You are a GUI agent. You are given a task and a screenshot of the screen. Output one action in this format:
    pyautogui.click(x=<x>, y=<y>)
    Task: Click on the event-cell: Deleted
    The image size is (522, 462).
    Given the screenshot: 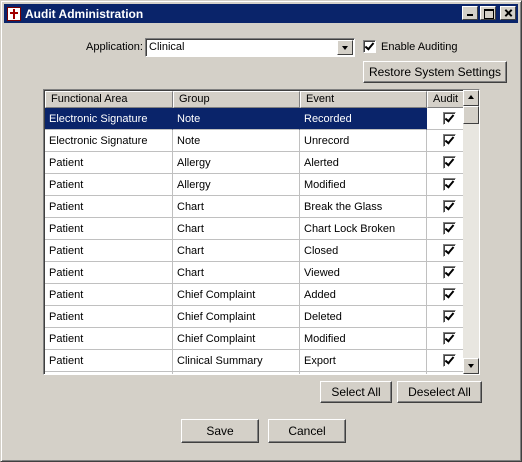 What is the action you would take?
    pyautogui.click(x=363, y=317)
    